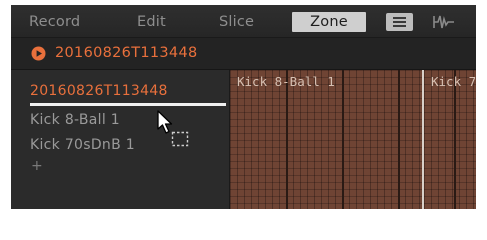 This screenshot has width=487, height=240. I want to click on drag-copy-icon, so click(180, 139).